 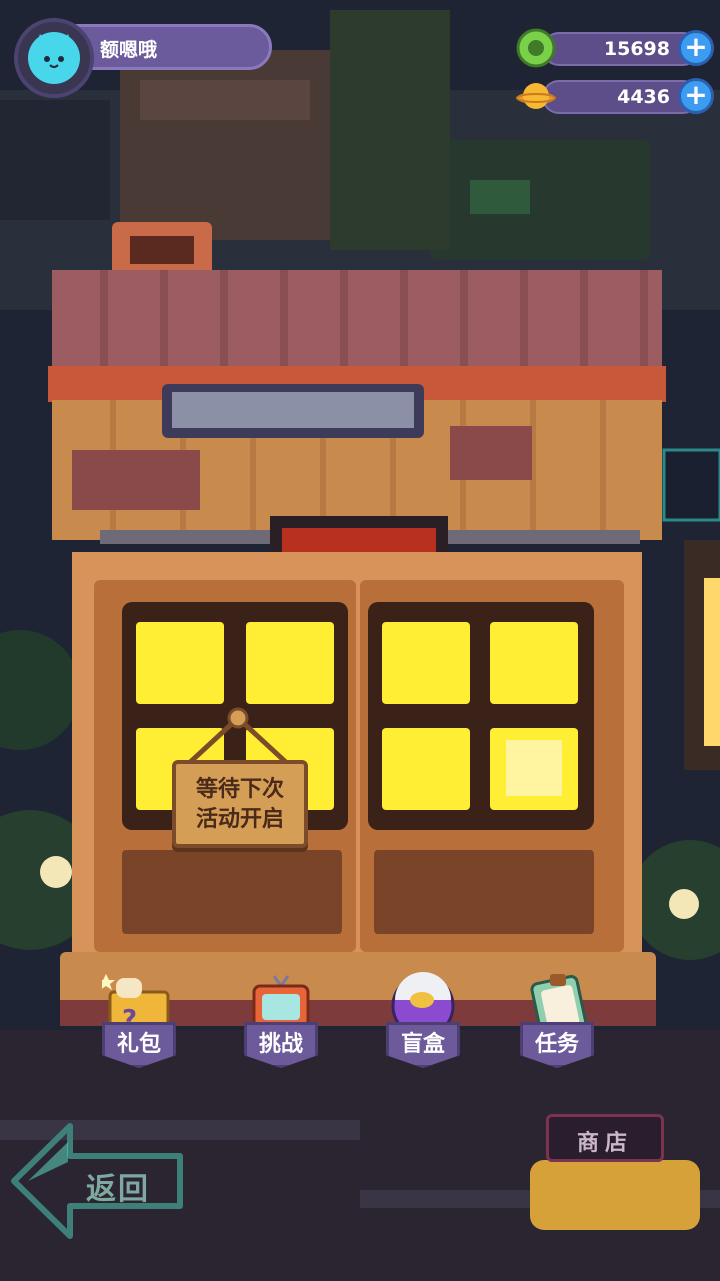 I want to click on planet-coin-value: 4436, so click(x=643, y=97).